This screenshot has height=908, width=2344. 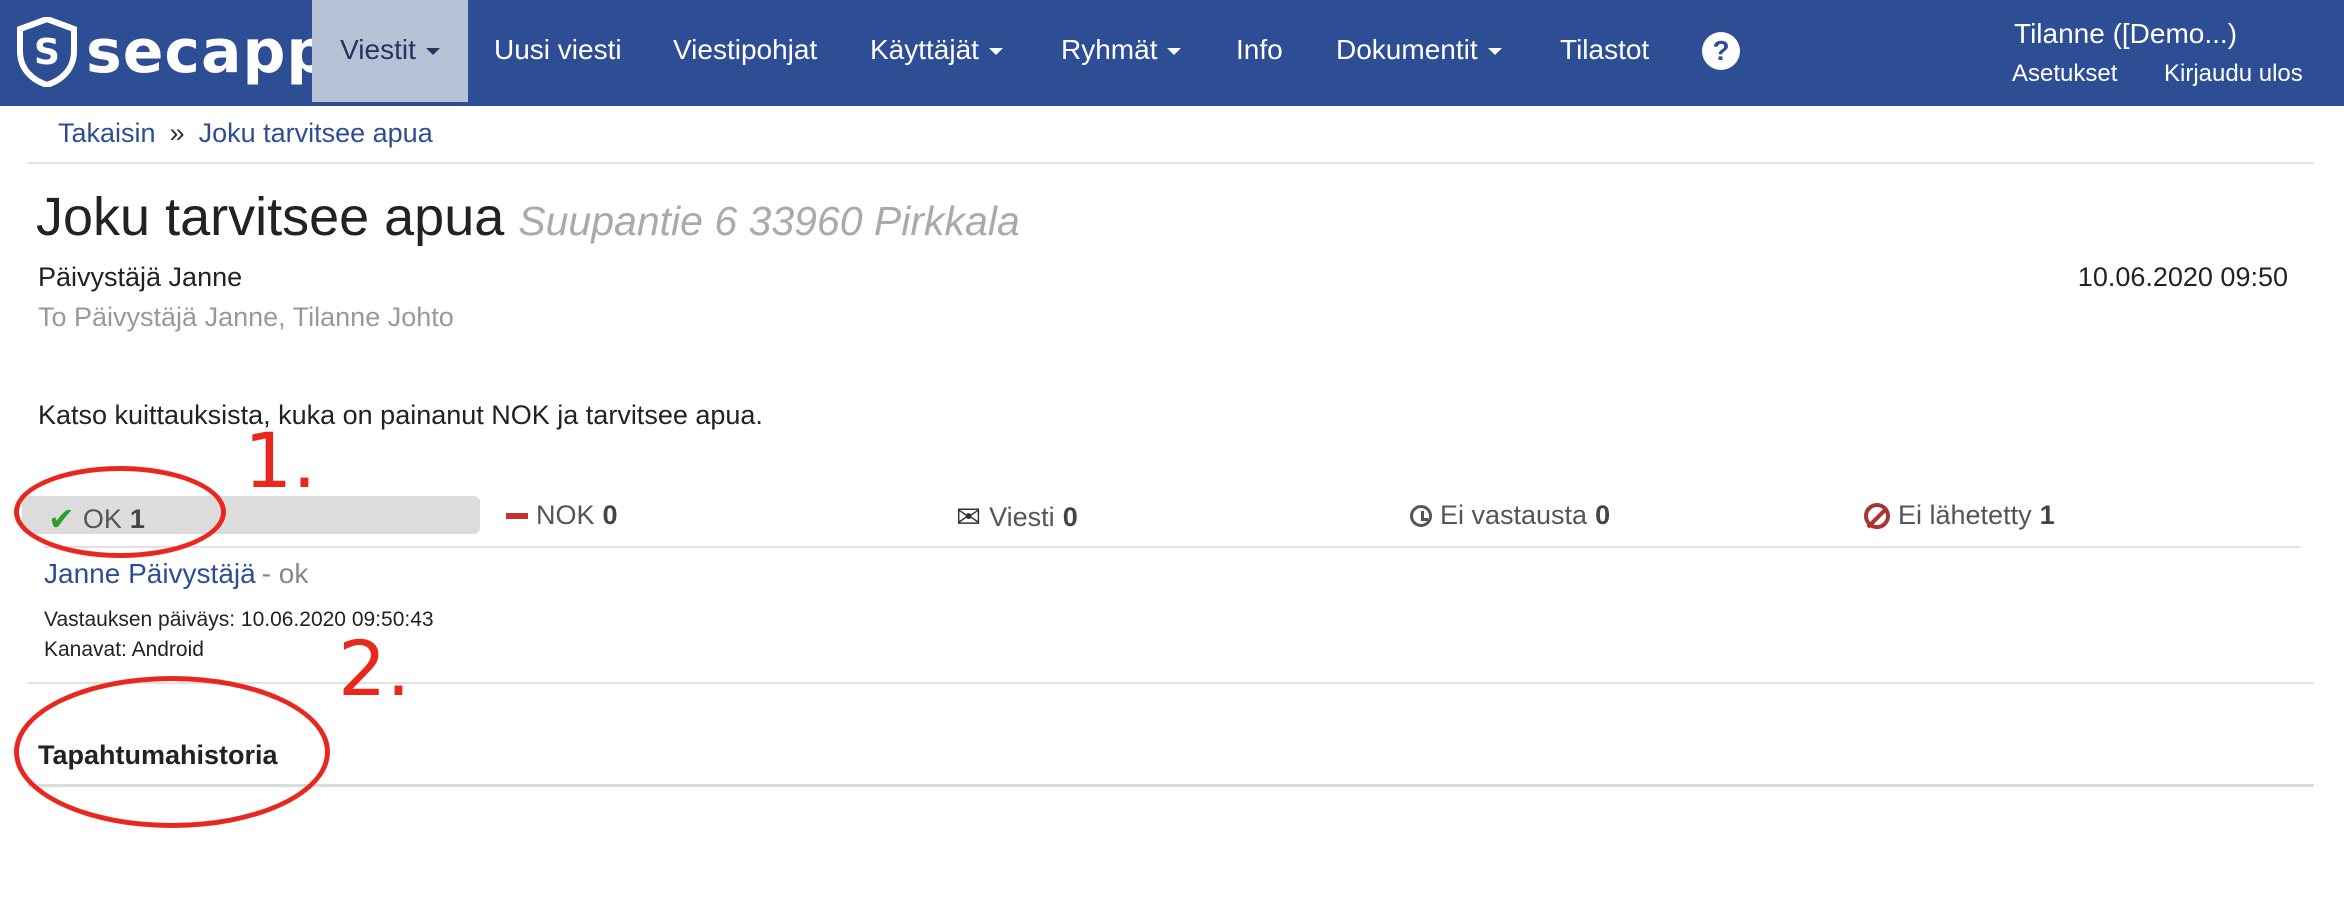 I want to click on message-address: Suupantie 6 33960 Pirkkala, so click(x=769, y=221).